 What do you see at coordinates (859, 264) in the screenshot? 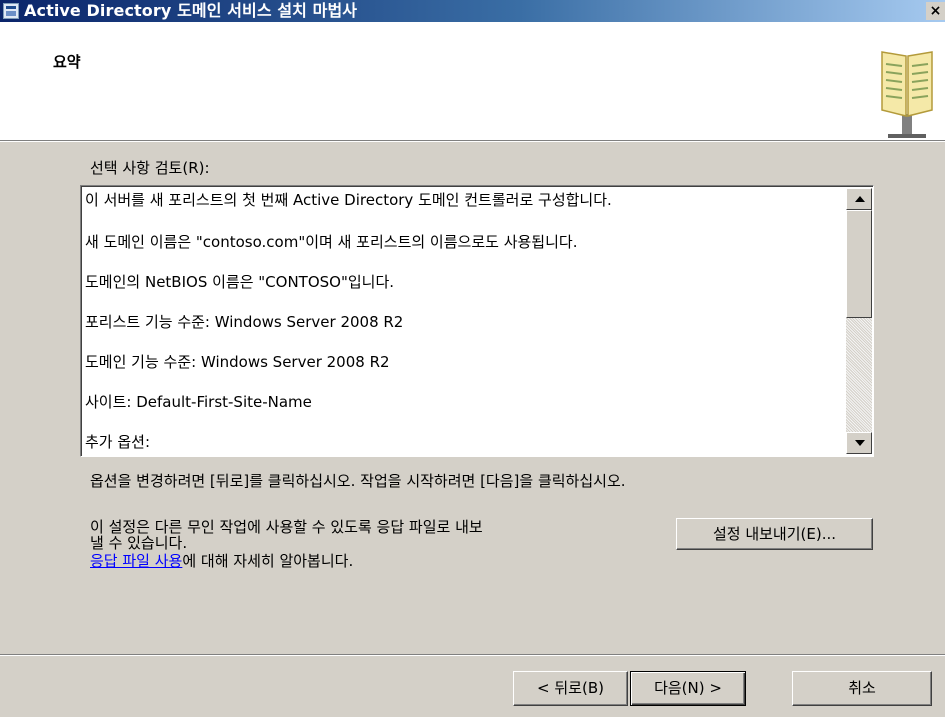
I see `scroll-thumb` at bounding box center [859, 264].